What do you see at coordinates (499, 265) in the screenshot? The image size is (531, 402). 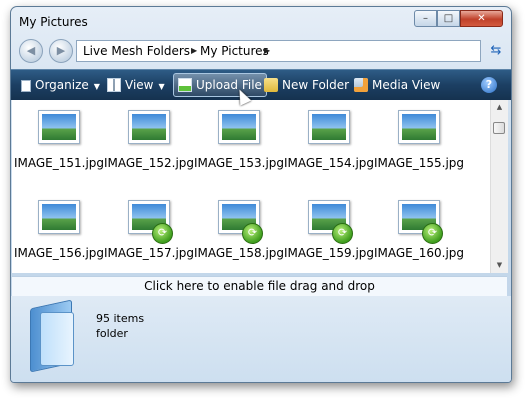 I see `scroll-down-icon: ▼` at bounding box center [499, 265].